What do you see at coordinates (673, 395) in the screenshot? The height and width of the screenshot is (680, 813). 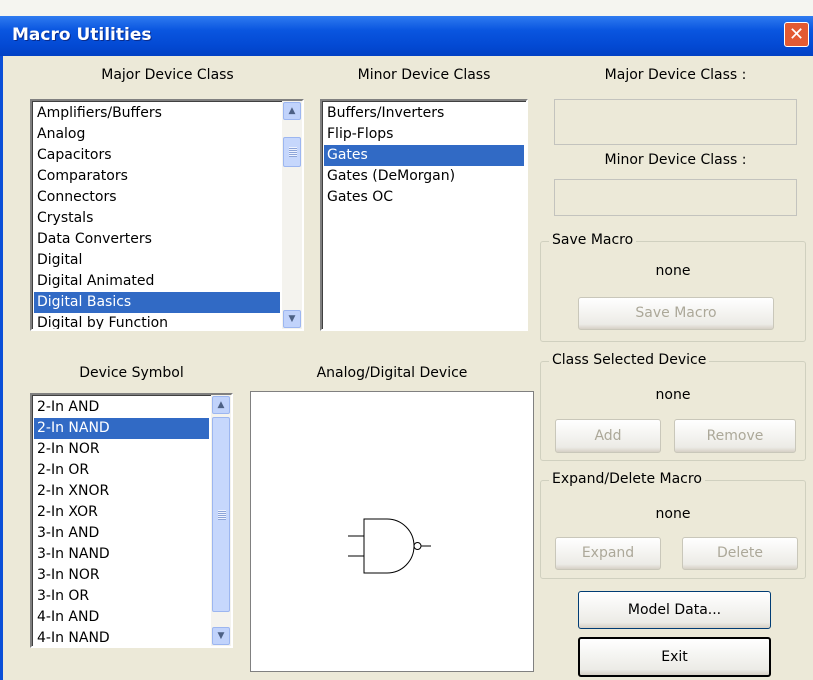 I see `class-selected-device-value: none` at bounding box center [673, 395].